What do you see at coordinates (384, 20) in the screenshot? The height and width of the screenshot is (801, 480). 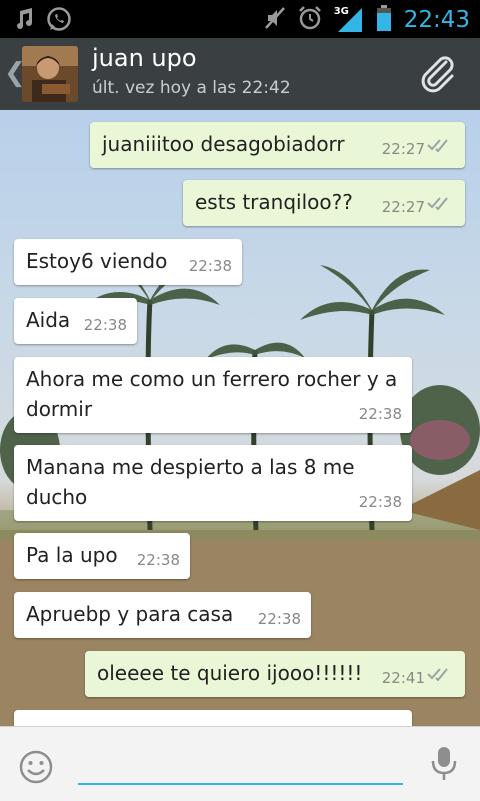 I see `battery-icon` at bounding box center [384, 20].